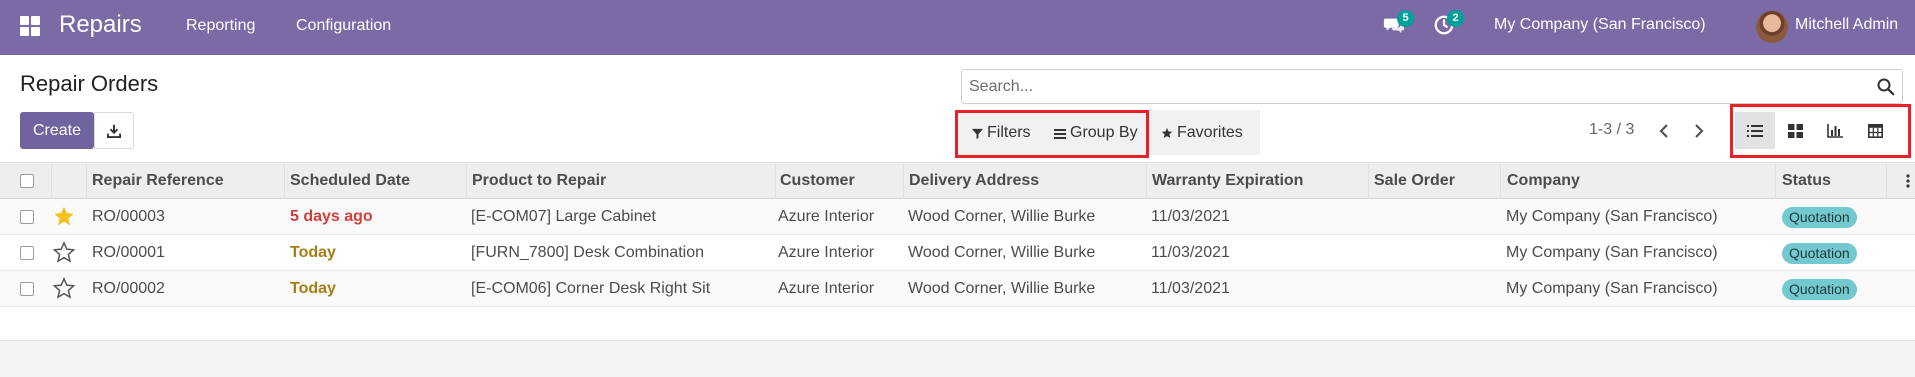  What do you see at coordinates (974, 181) in the screenshot?
I see `header-delivery-address: Delivery Address` at bounding box center [974, 181].